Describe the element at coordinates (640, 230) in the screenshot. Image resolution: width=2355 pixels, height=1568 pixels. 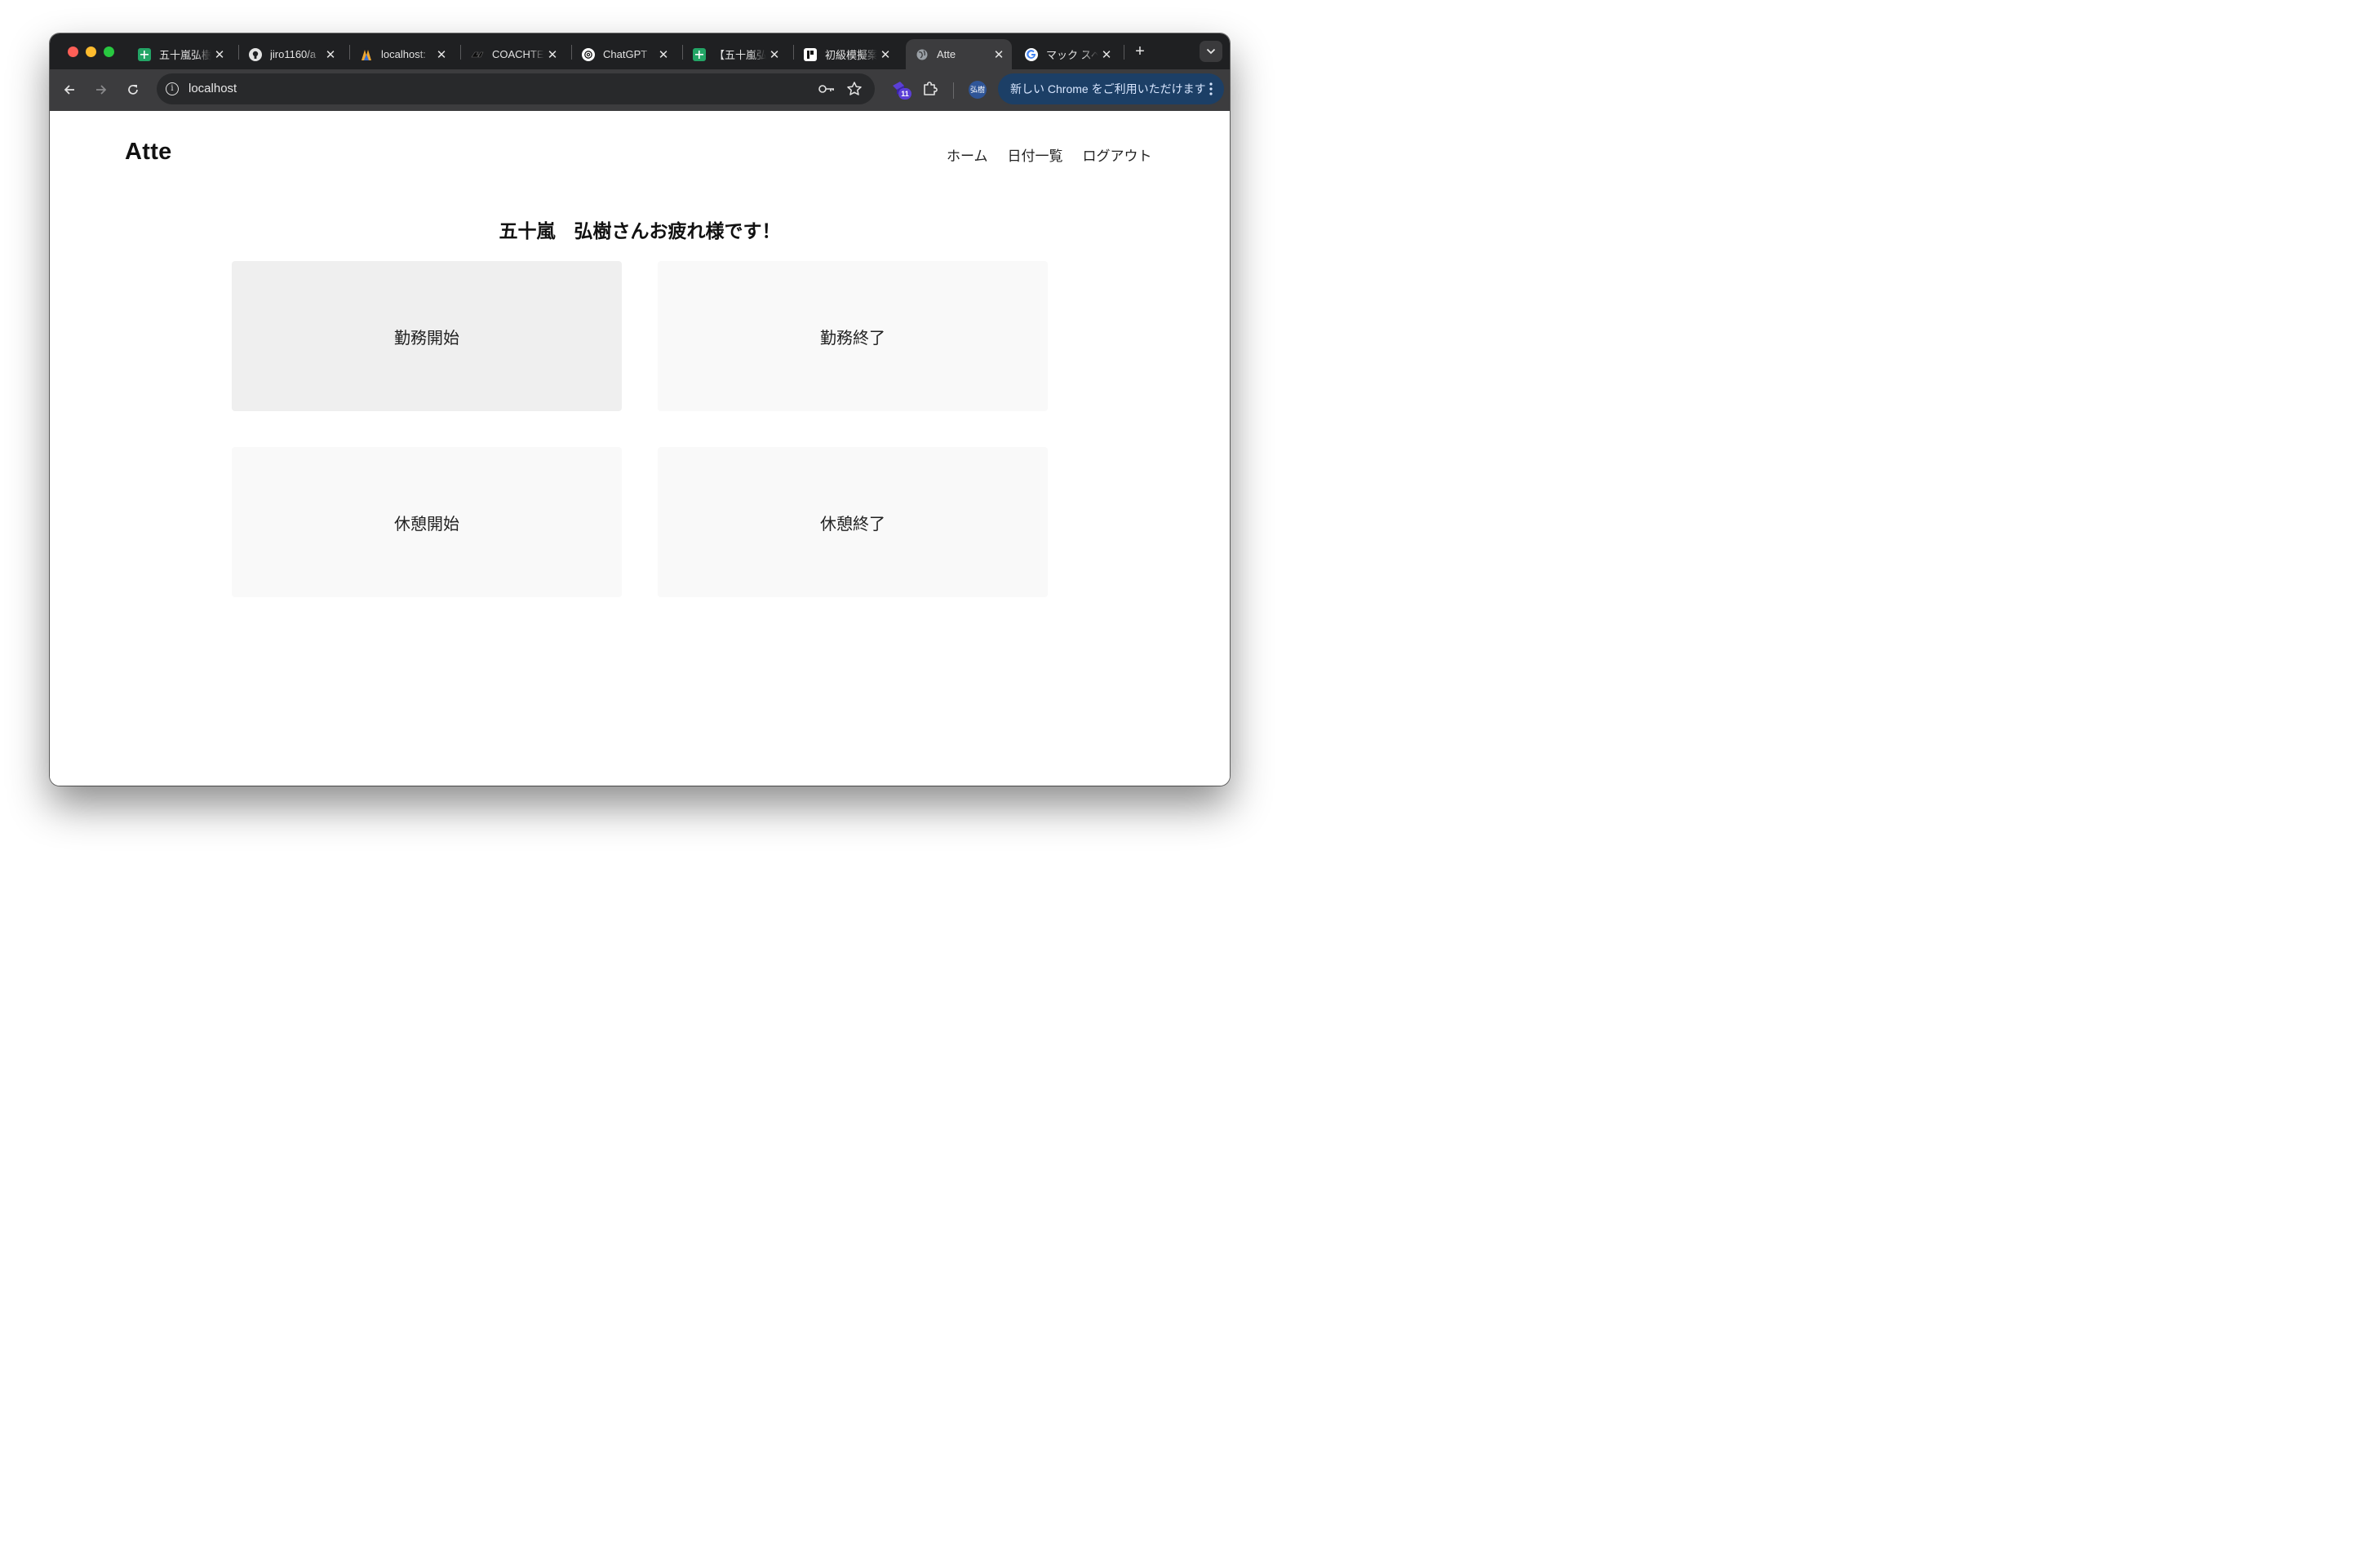
I see `greeting-heading: 五十嵐 弘樹さんお疲れ様です！` at that location.